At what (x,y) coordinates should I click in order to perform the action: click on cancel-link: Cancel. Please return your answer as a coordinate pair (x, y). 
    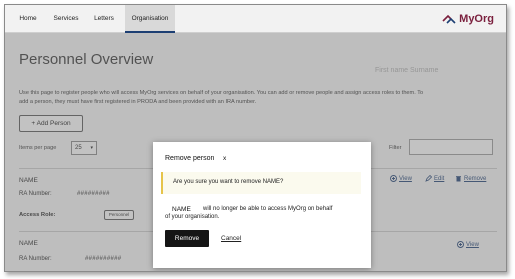
    Looking at the image, I should click on (231, 238).